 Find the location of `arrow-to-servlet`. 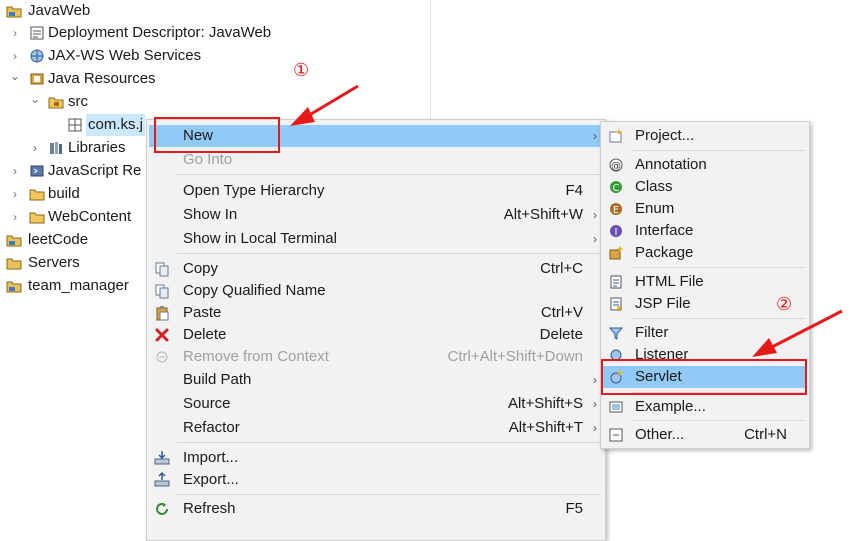

arrow-to-servlet is located at coordinates (806, 329).